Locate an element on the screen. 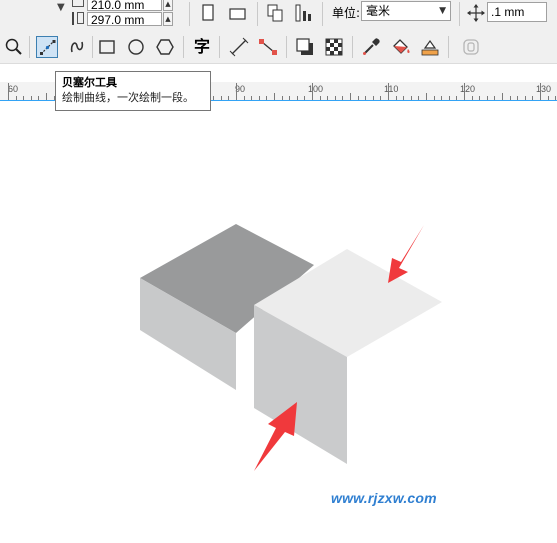  smart-fill-icon is located at coordinates (471, 47).